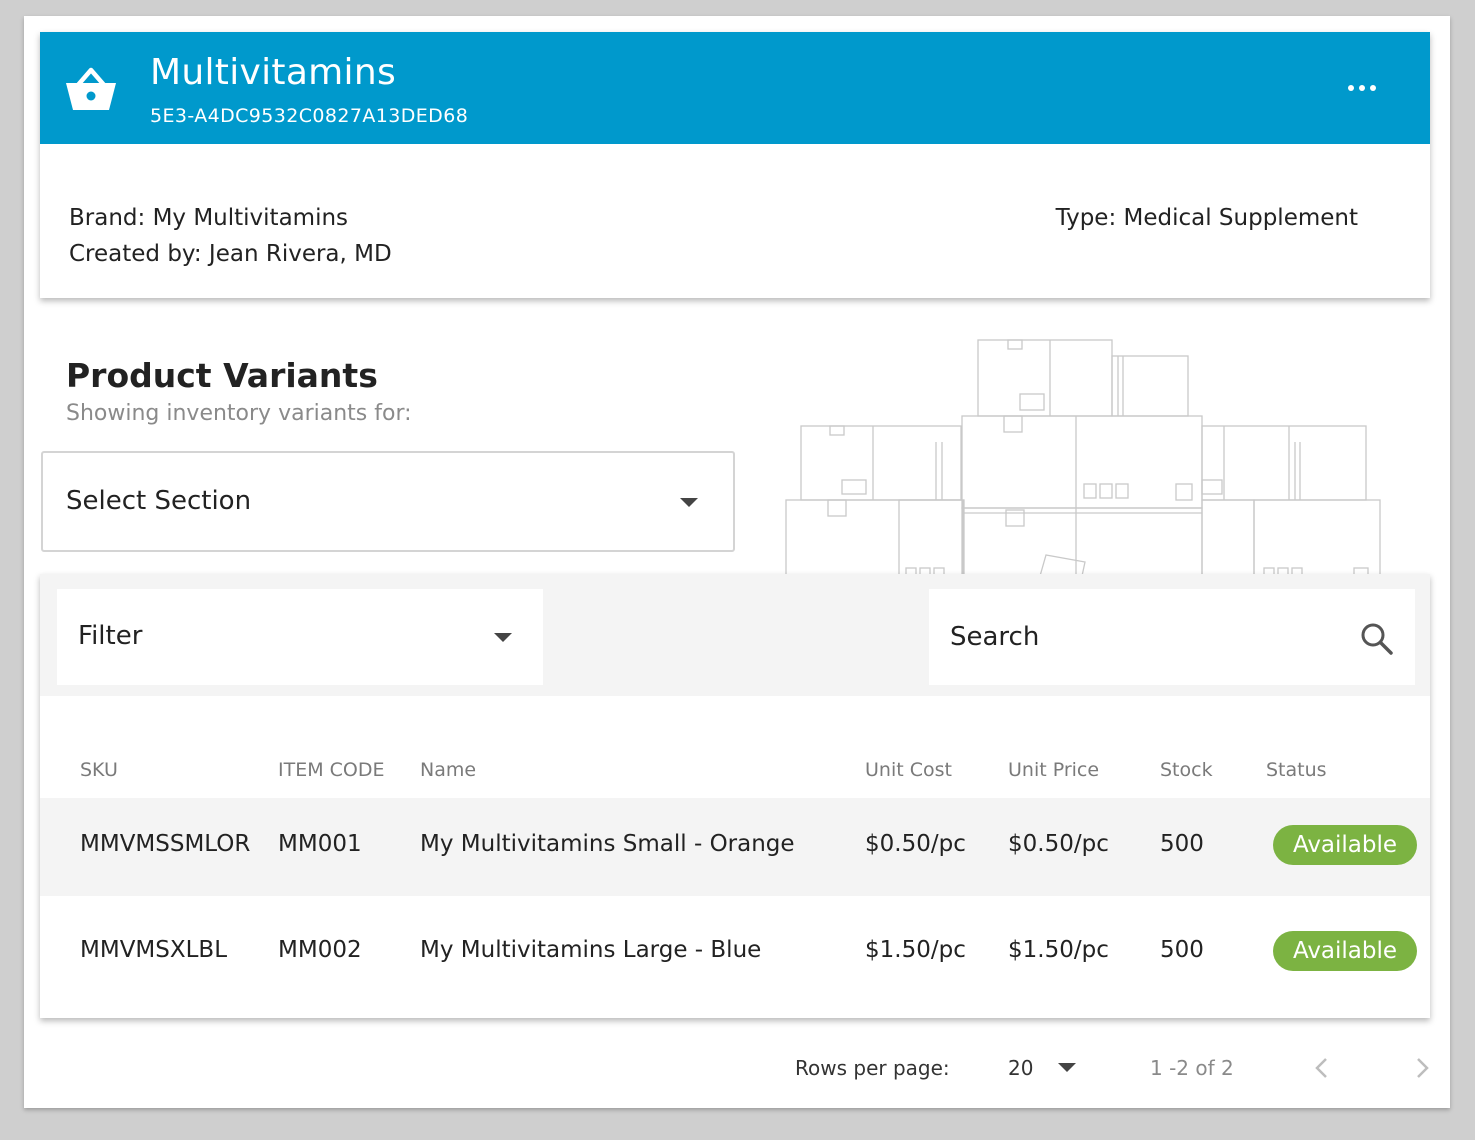 The width and height of the screenshot is (1475, 1140). Describe the element at coordinates (915, 950) in the screenshot. I see `cell-unit-cost: $1.50/pc` at that location.